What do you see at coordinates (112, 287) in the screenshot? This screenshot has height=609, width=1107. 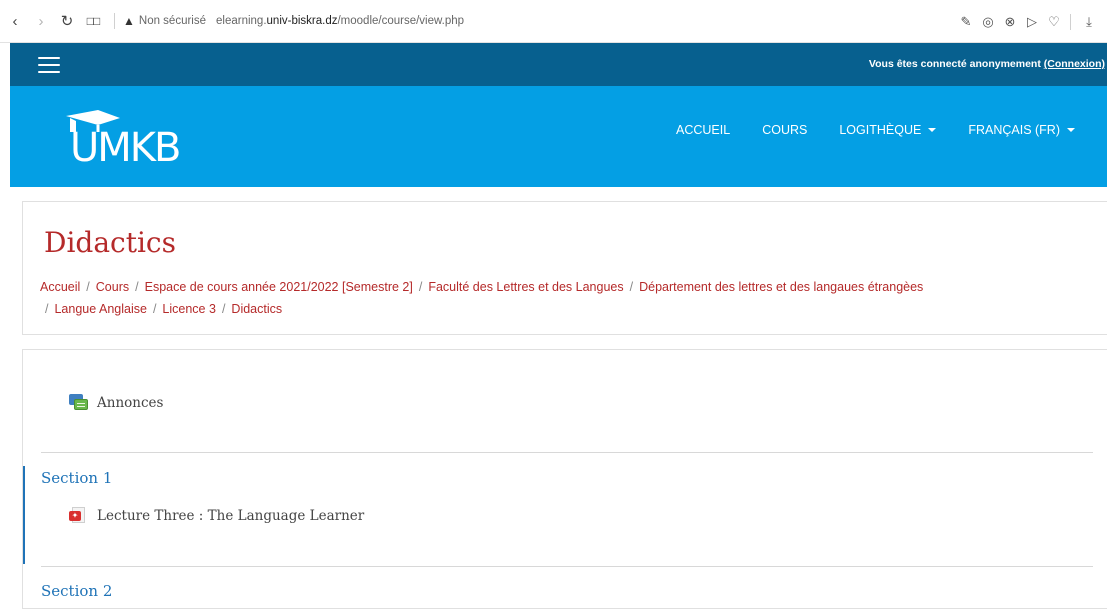 I see `breadcrumb-item: Cours` at bounding box center [112, 287].